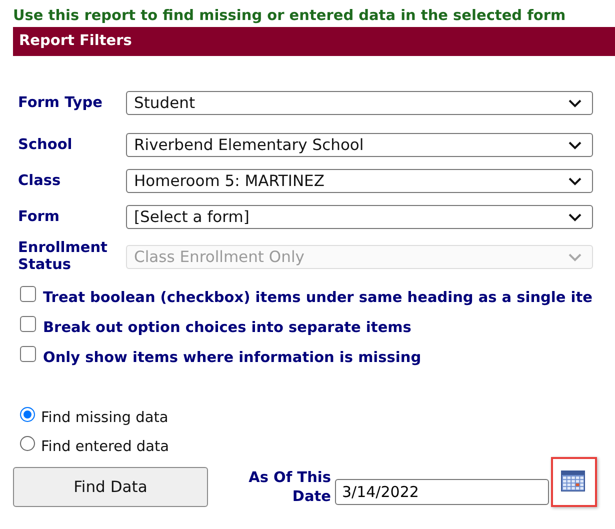 This screenshot has width=615, height=529. What do you see at coordinates (359, 181) in the screenshot?
I see `dropdown: Homeroom 5: MARTINEZ` at bounding box center [359, 181].